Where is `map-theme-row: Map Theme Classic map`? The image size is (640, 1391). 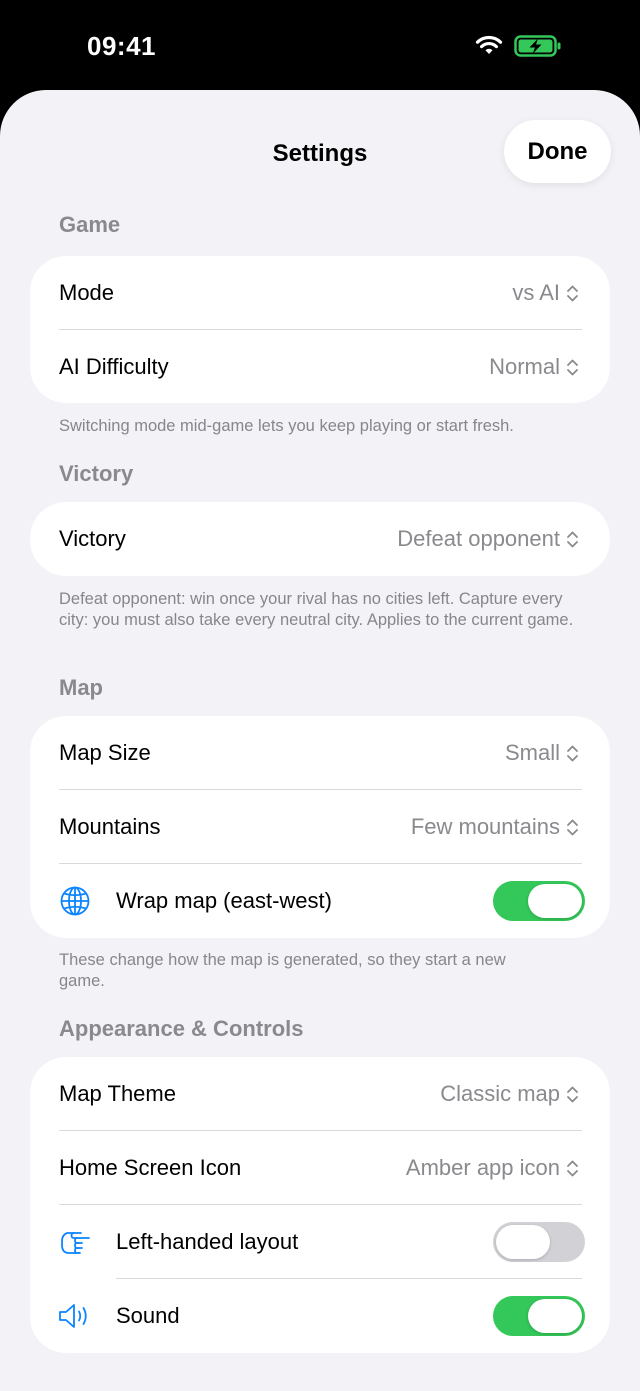
map-theme-row: Map Theme Classic map is located at coordinates (320, 1094).